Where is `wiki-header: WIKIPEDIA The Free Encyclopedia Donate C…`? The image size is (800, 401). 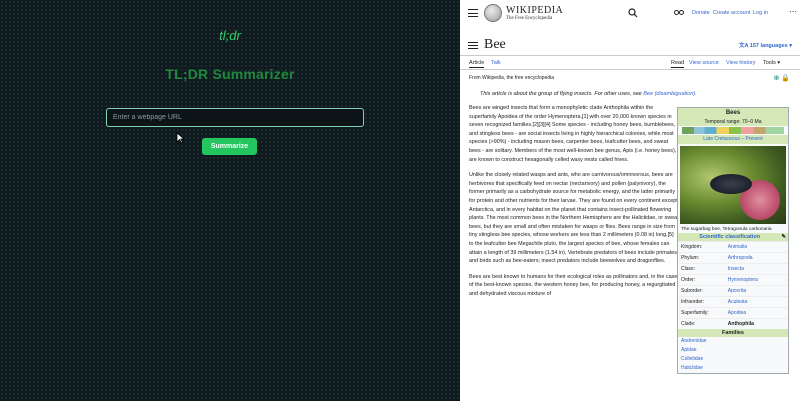 wiki-header: WIKIPEDIA The Free Encyclopedia Donate C… is located at coordinates (630, 14).